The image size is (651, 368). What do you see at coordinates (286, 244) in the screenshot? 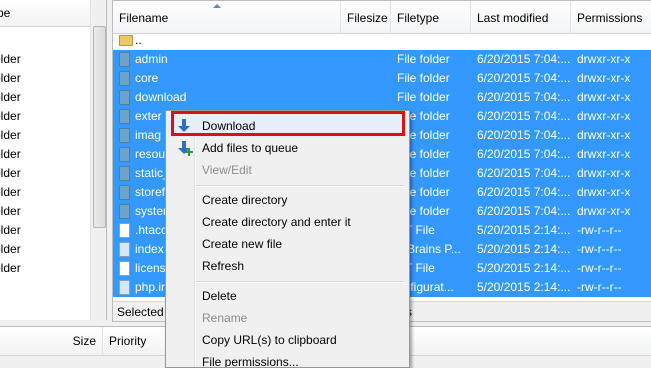
I see `menu-item-create-new-file: Create new file` at bounding box center [286, 244].